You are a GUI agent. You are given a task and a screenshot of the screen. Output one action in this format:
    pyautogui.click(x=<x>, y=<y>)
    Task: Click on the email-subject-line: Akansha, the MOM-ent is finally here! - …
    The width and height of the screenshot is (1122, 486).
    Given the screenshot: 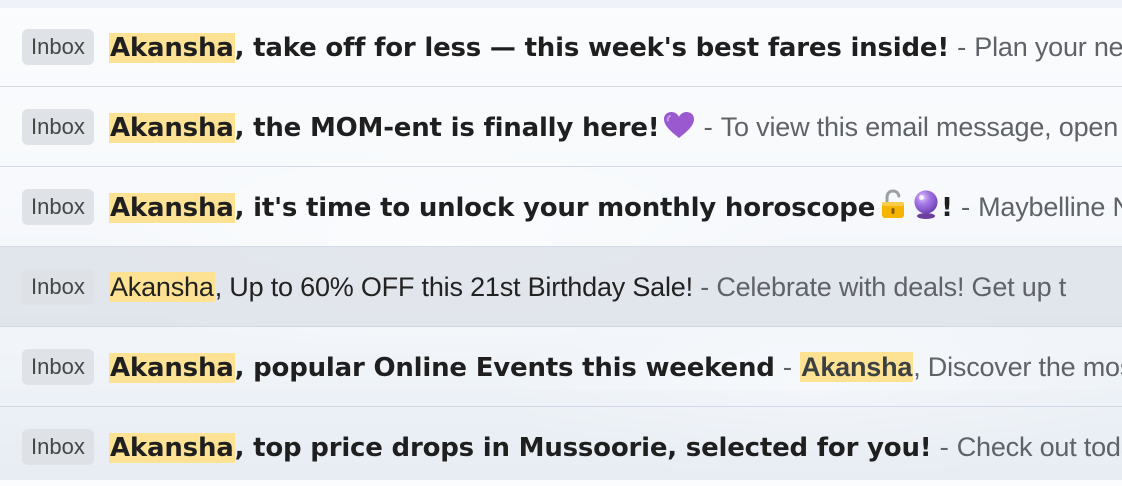 What is the action you would take?
    pyautogui.click(x=615, y=127)
    